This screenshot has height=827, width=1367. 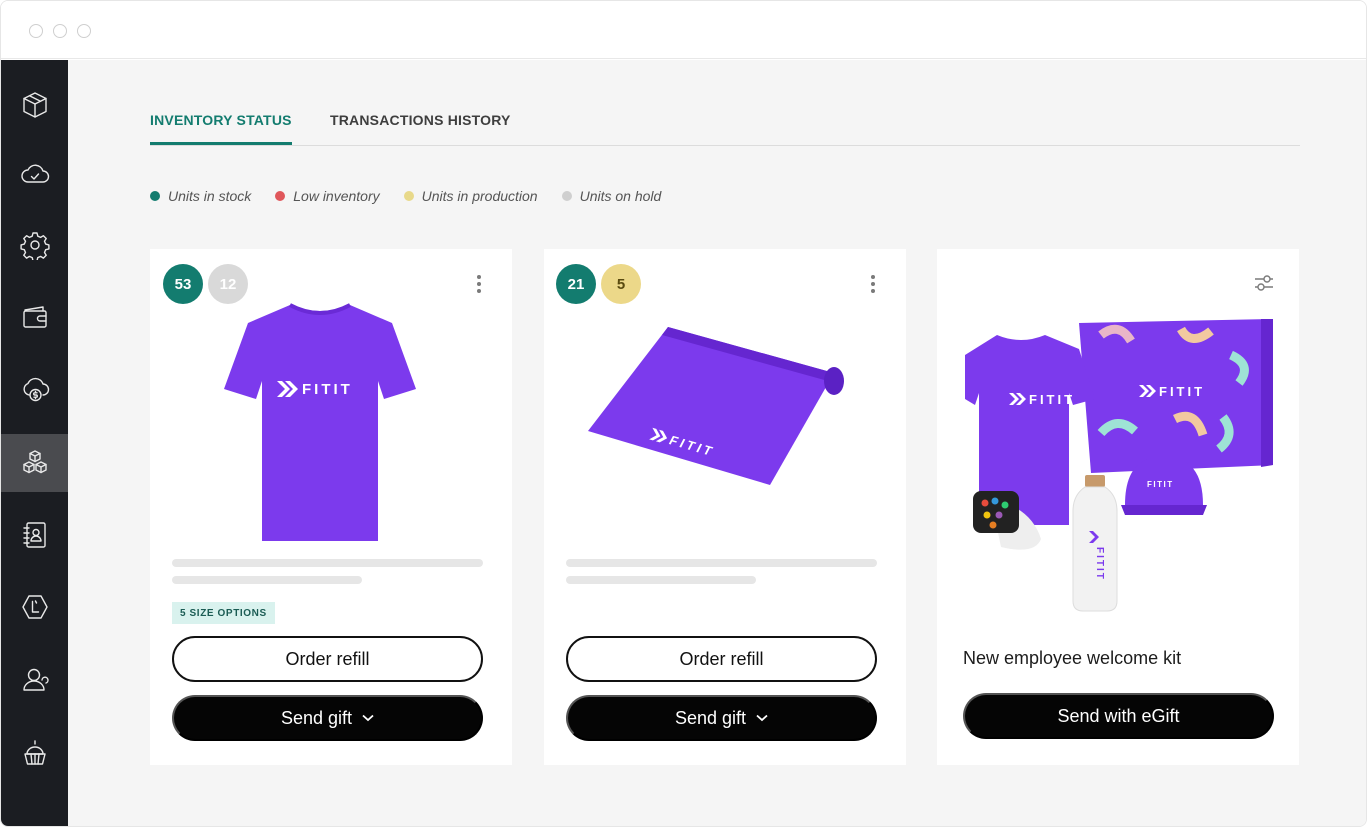 What do you see at coordinates (183, 284) in the screenshot?
I see `in-stock-badge: 53` at bounding box center [183, 284].